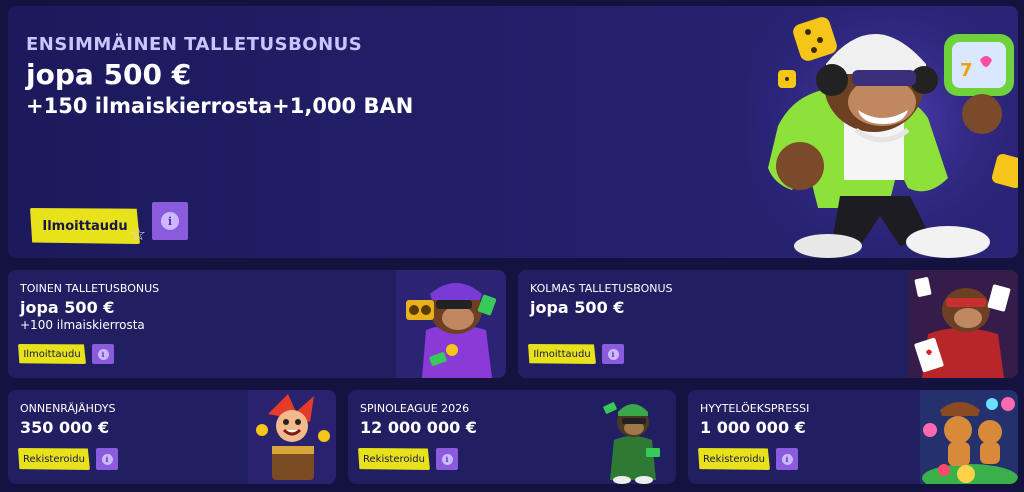 This screenshot has width=1024, height=492. What do you see at coordinates (755, 408) in the screenshot?
I see `promo-label: HYYTELÖEKSPRESSI` at bounding box center [755, 408].